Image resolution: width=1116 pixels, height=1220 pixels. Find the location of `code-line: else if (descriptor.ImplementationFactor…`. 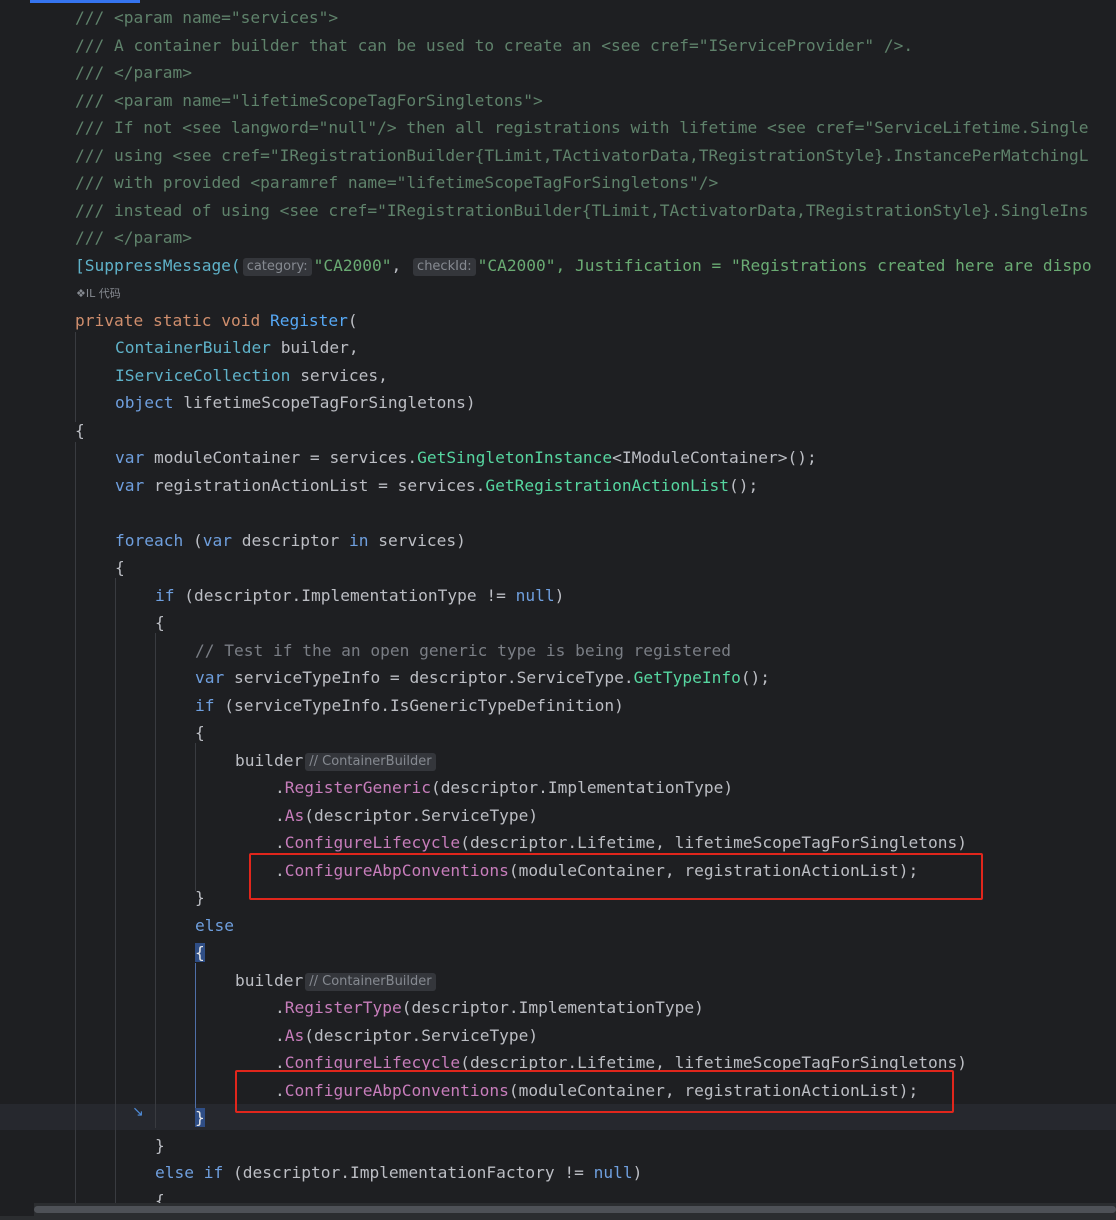

code-line: else if (descriptor.ImplementationFactor… is located at coordinates (399, 1172).